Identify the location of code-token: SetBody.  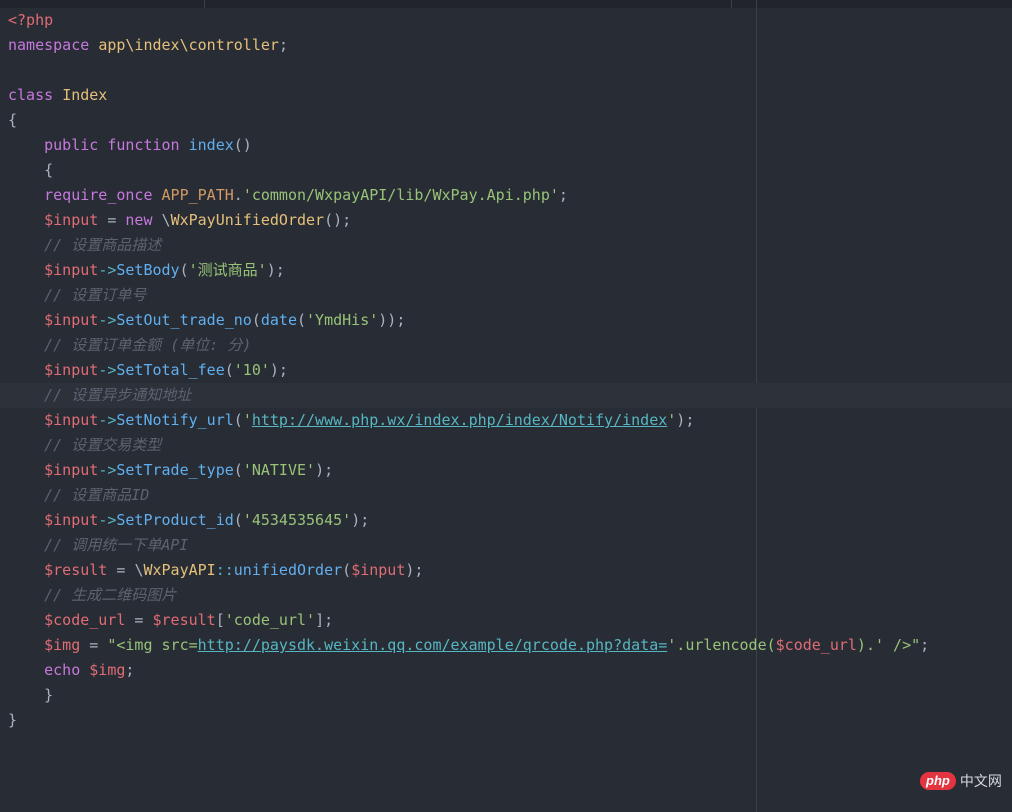
(148, 270).